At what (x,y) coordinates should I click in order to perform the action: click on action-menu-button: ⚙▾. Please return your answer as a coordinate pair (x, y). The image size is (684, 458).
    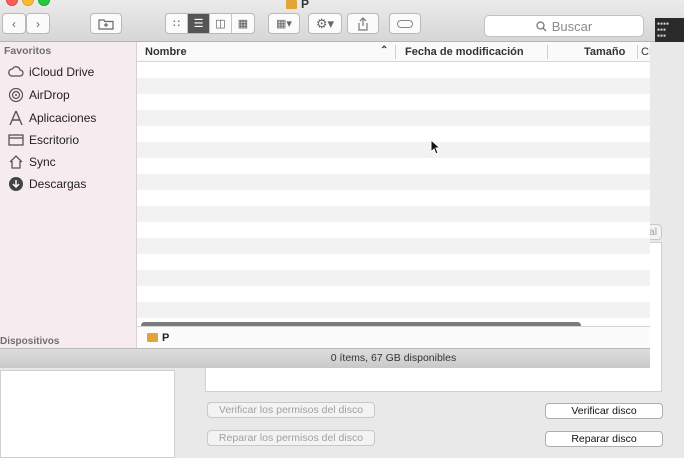
    Looking at the image, I should click on (325, 23).